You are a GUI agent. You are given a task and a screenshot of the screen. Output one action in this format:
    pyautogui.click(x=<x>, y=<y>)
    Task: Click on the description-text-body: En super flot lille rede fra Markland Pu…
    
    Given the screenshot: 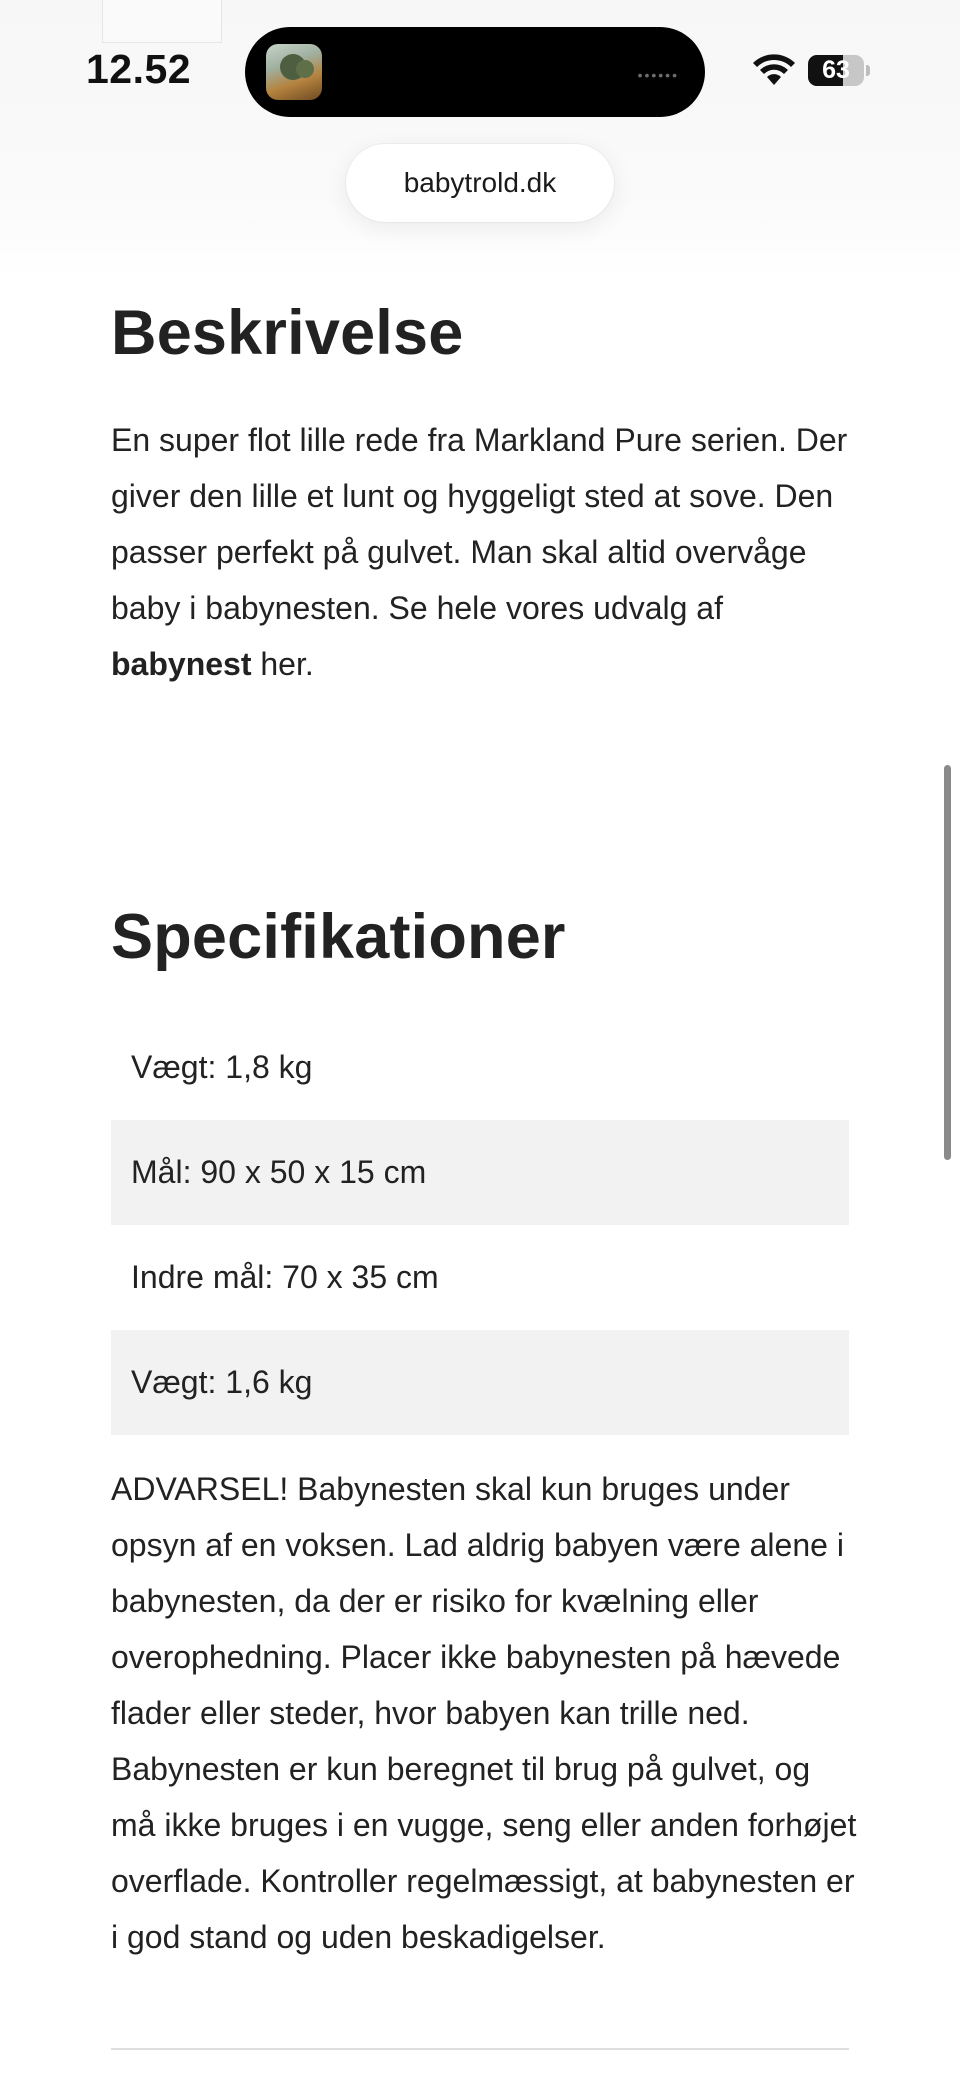 What is the action you would take?
    pyautogui.click(x=479, y=524)
    